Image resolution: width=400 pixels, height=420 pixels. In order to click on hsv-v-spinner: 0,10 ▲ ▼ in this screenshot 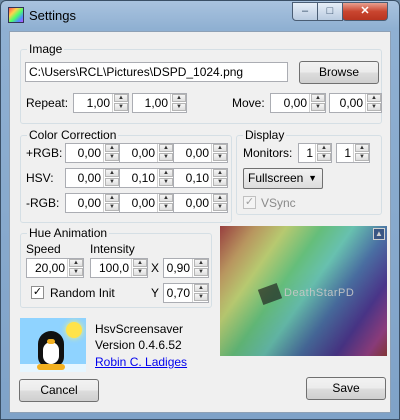, I will do `click(200, 178)`.